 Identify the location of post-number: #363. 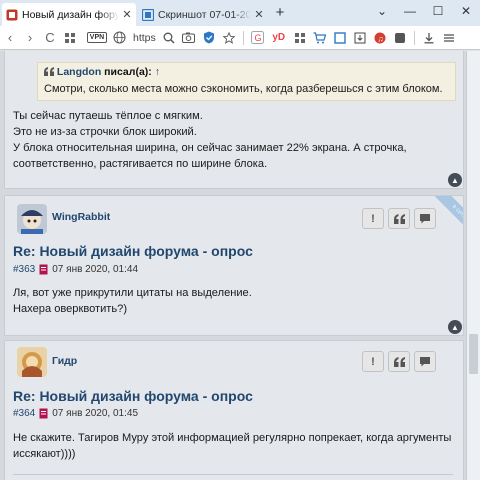
(24, 269).